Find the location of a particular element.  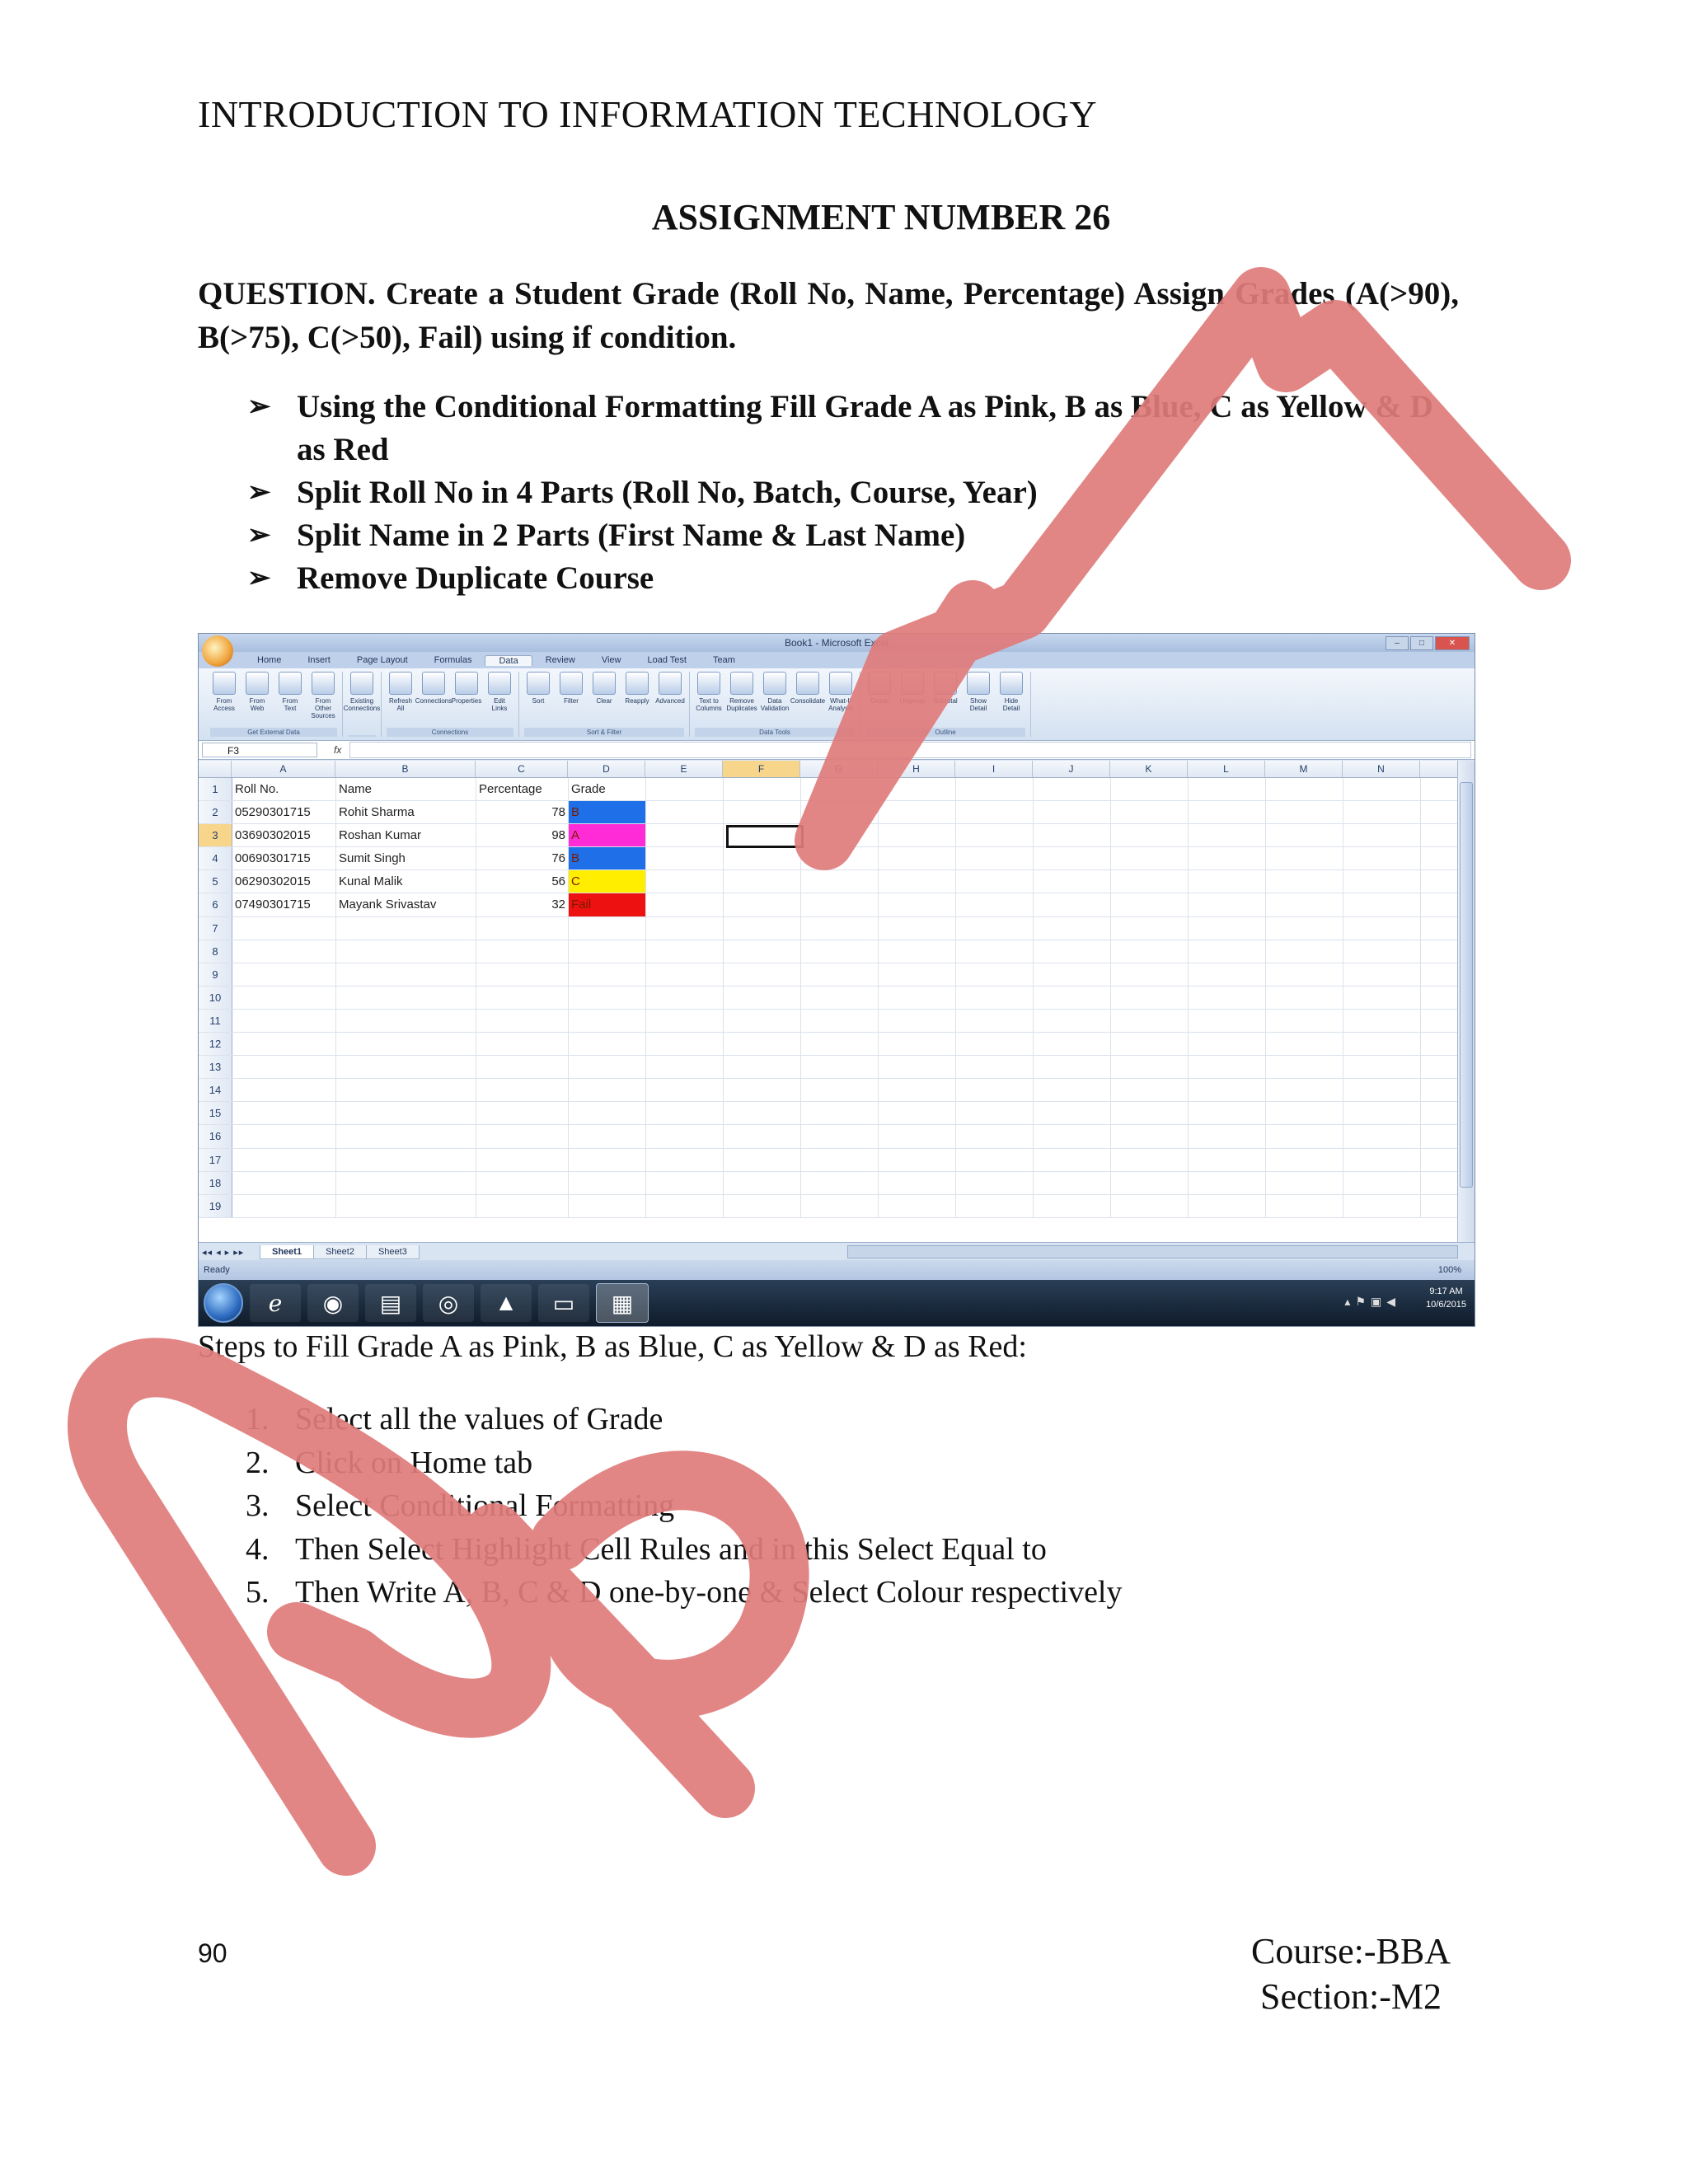

from-text-button: From Text is located at coordinates (290, 695).